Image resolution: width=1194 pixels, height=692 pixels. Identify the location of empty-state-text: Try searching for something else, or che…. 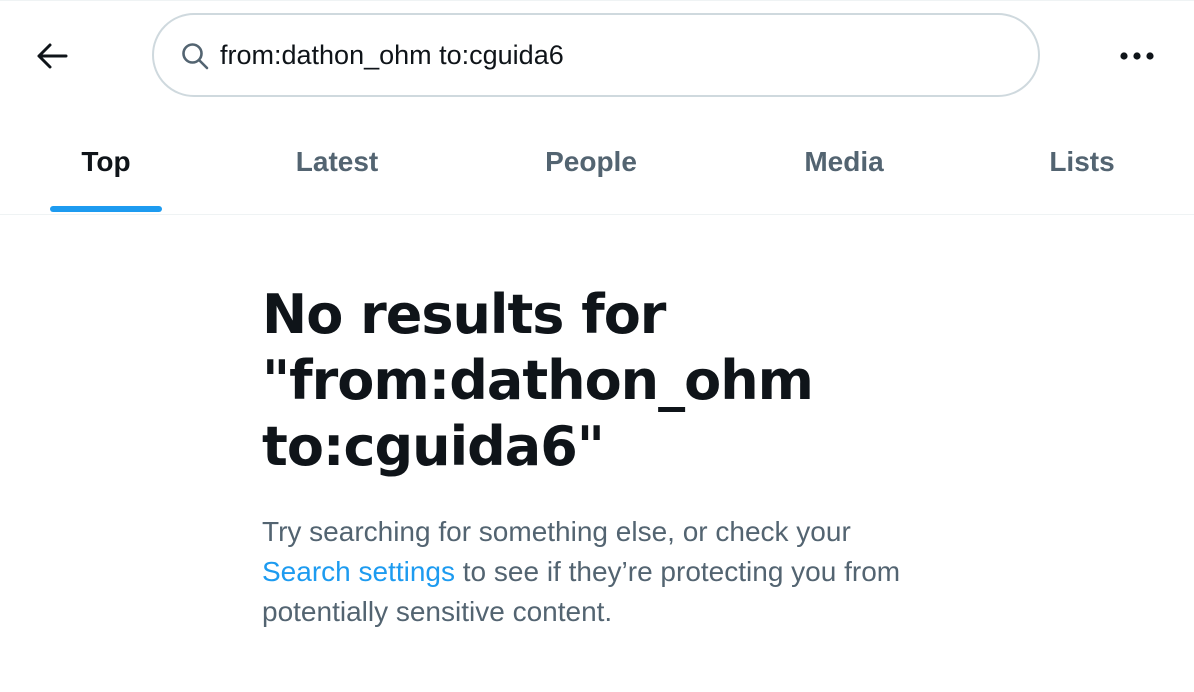
(556, 531).